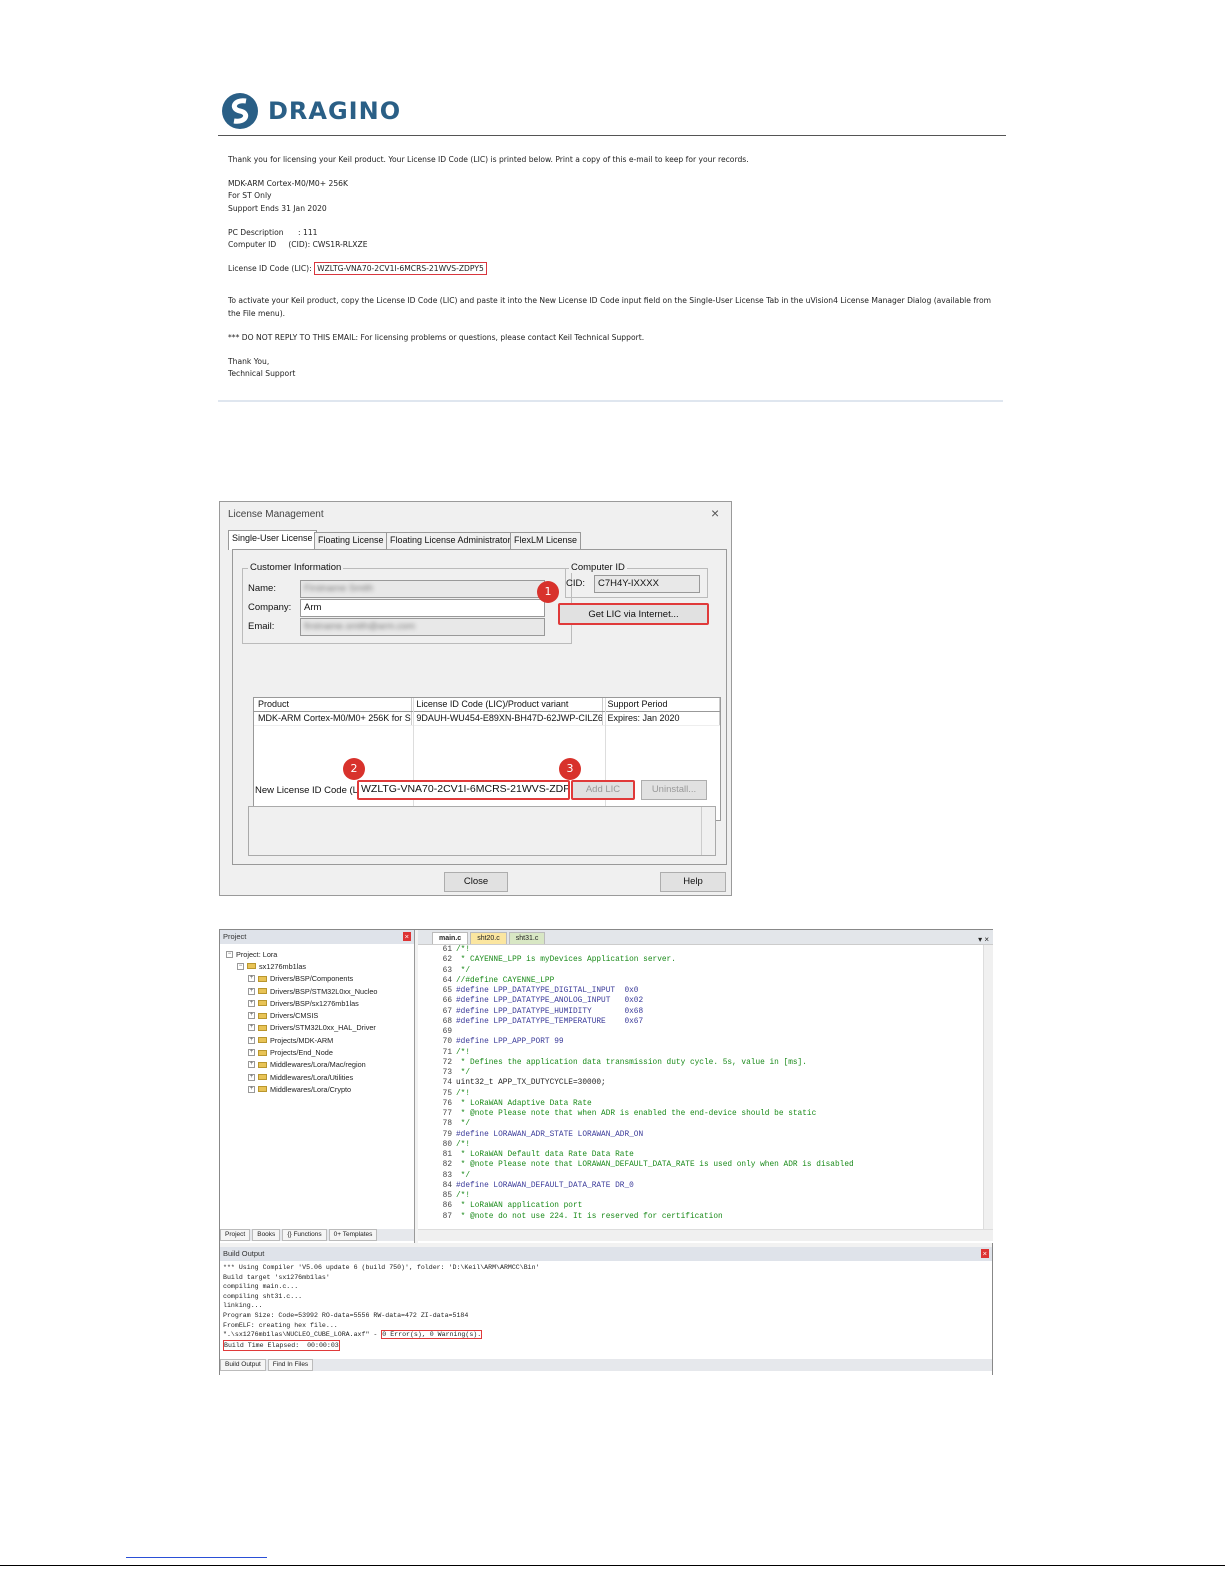 This screenshot has width=1225, height=1585. What do you see at coordinates (476, 882) in the screenshot?
I see `close-button: Close` at bounding box center [476, 882].